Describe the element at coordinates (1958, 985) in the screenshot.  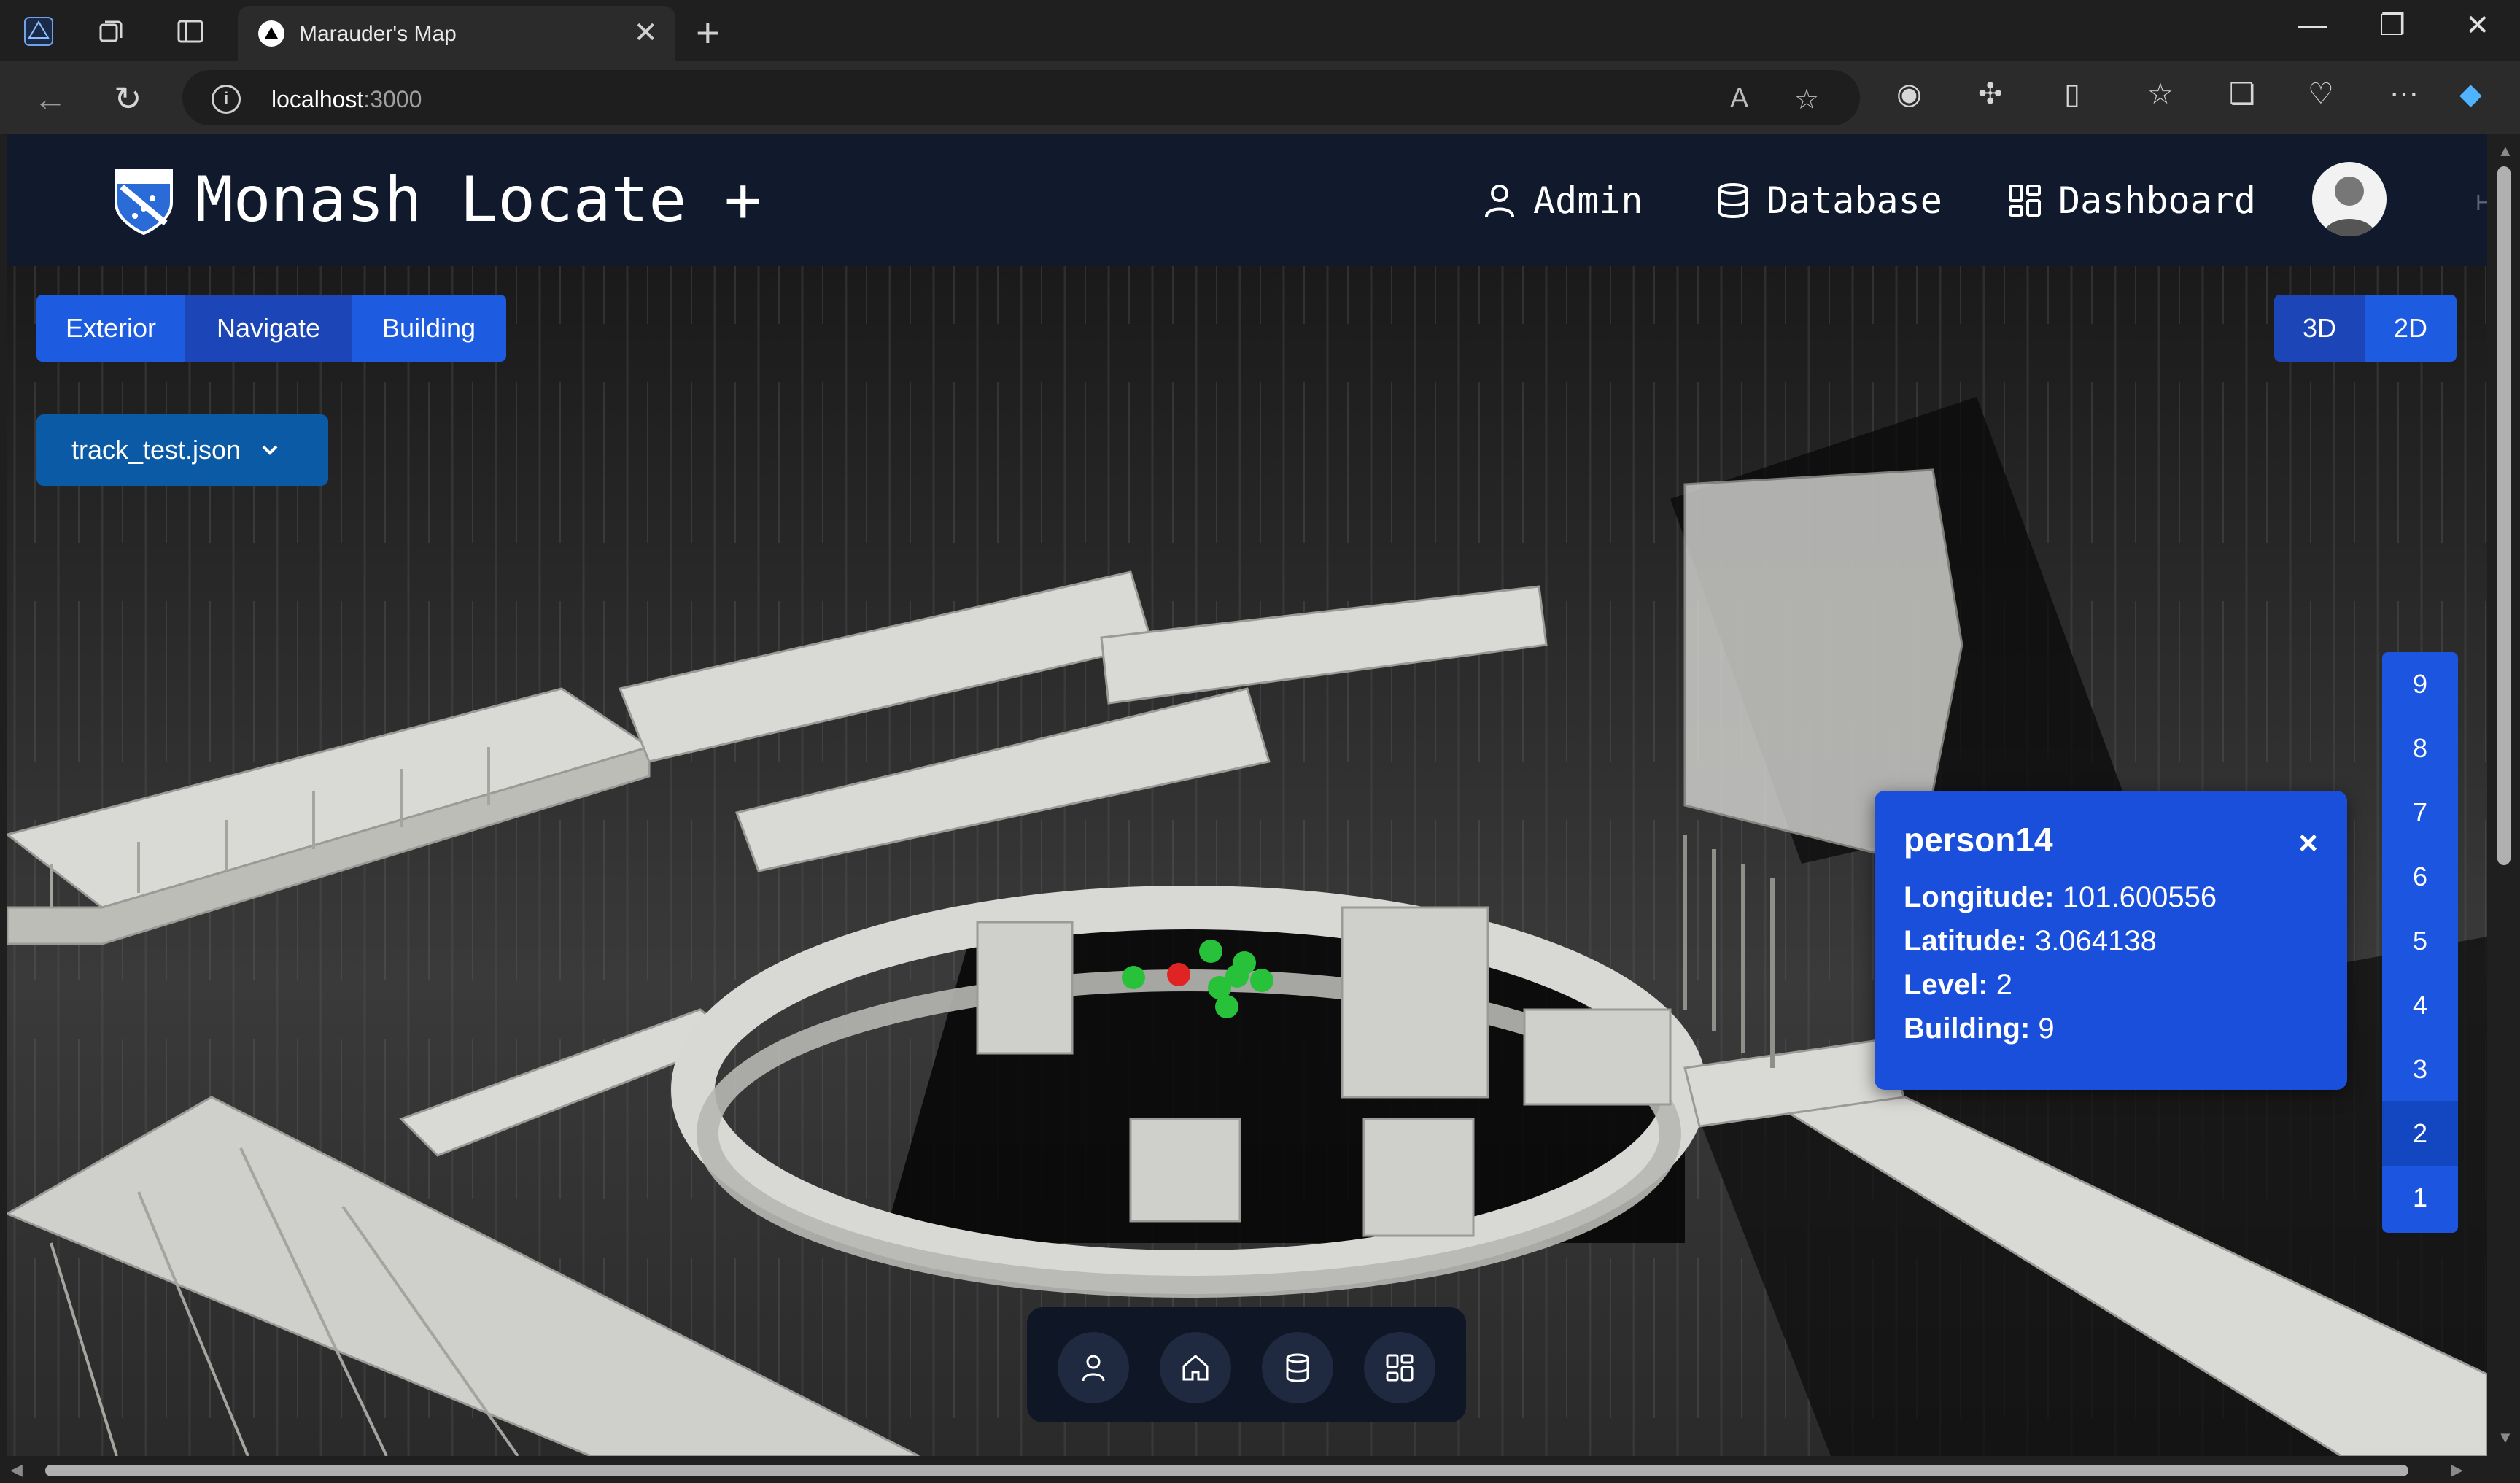
I see `popup-level: Level: 2` at that location.